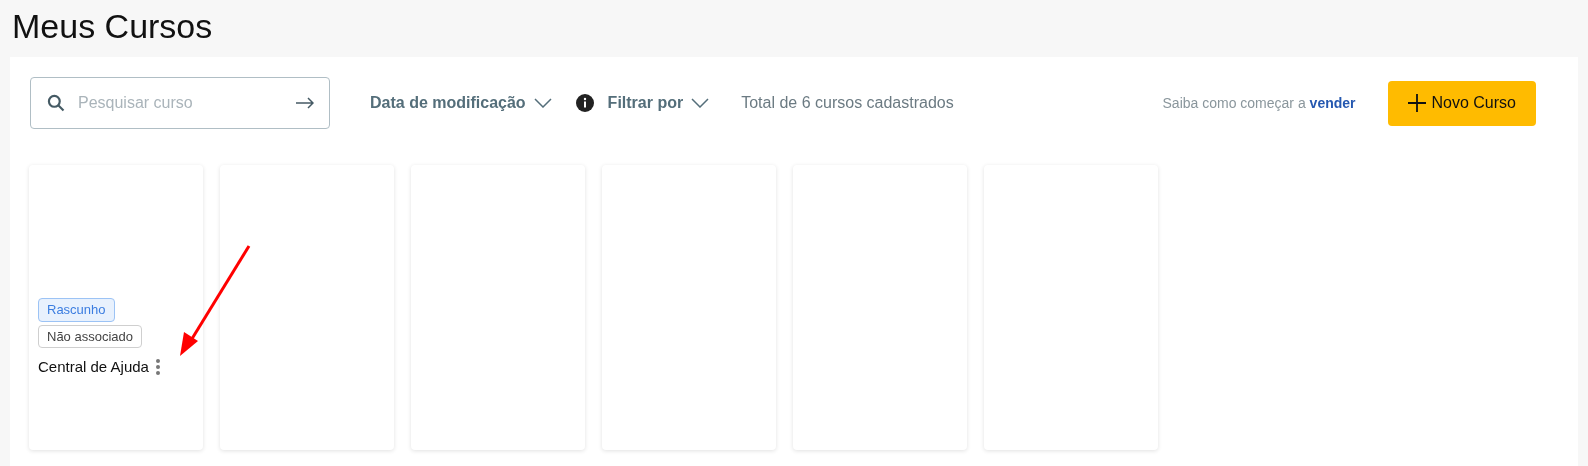  Describe the element at coordinates (116, 307) in the screenshot. I see `course-card: Rascunho Não associado Central de Ajuda` at that location.